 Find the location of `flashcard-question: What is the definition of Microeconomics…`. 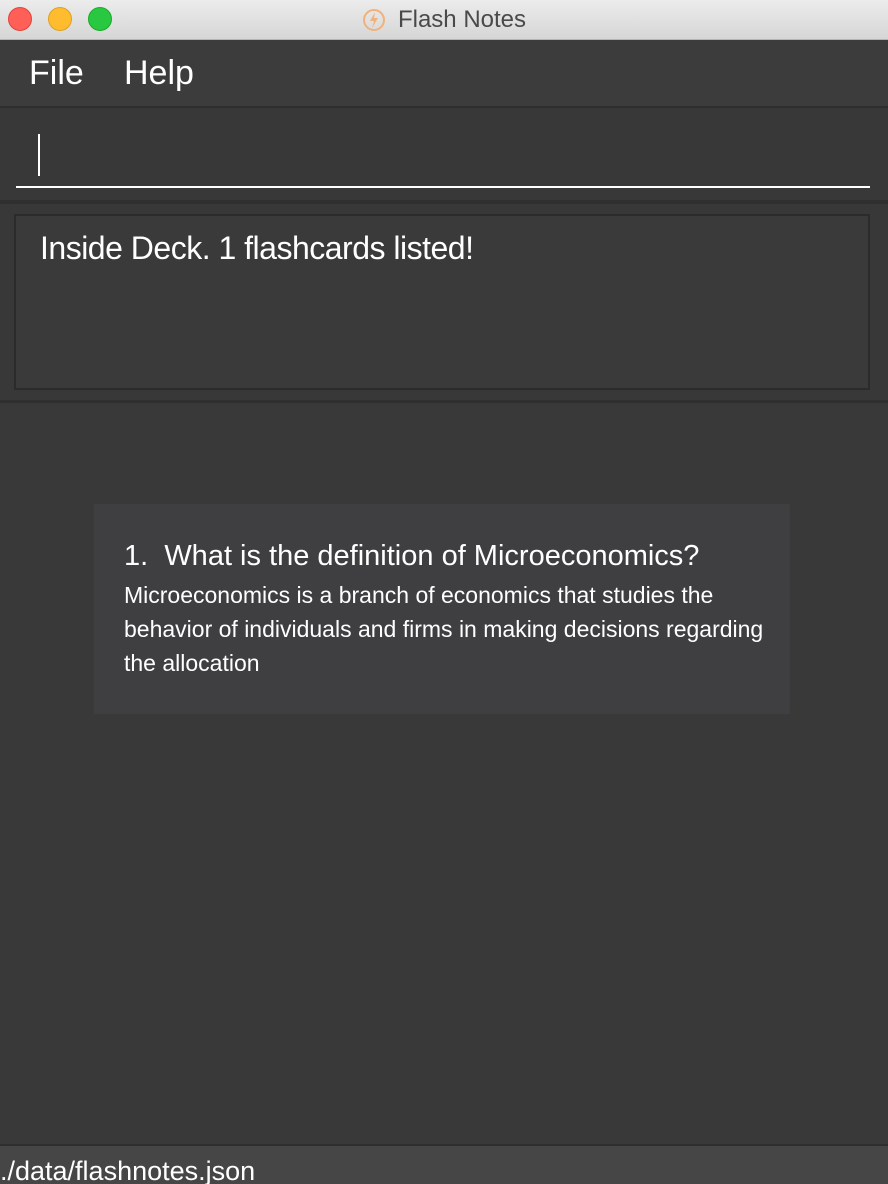

flashcard-question: What is the definition of Microeconomics… is located at coordinates (432, 556).